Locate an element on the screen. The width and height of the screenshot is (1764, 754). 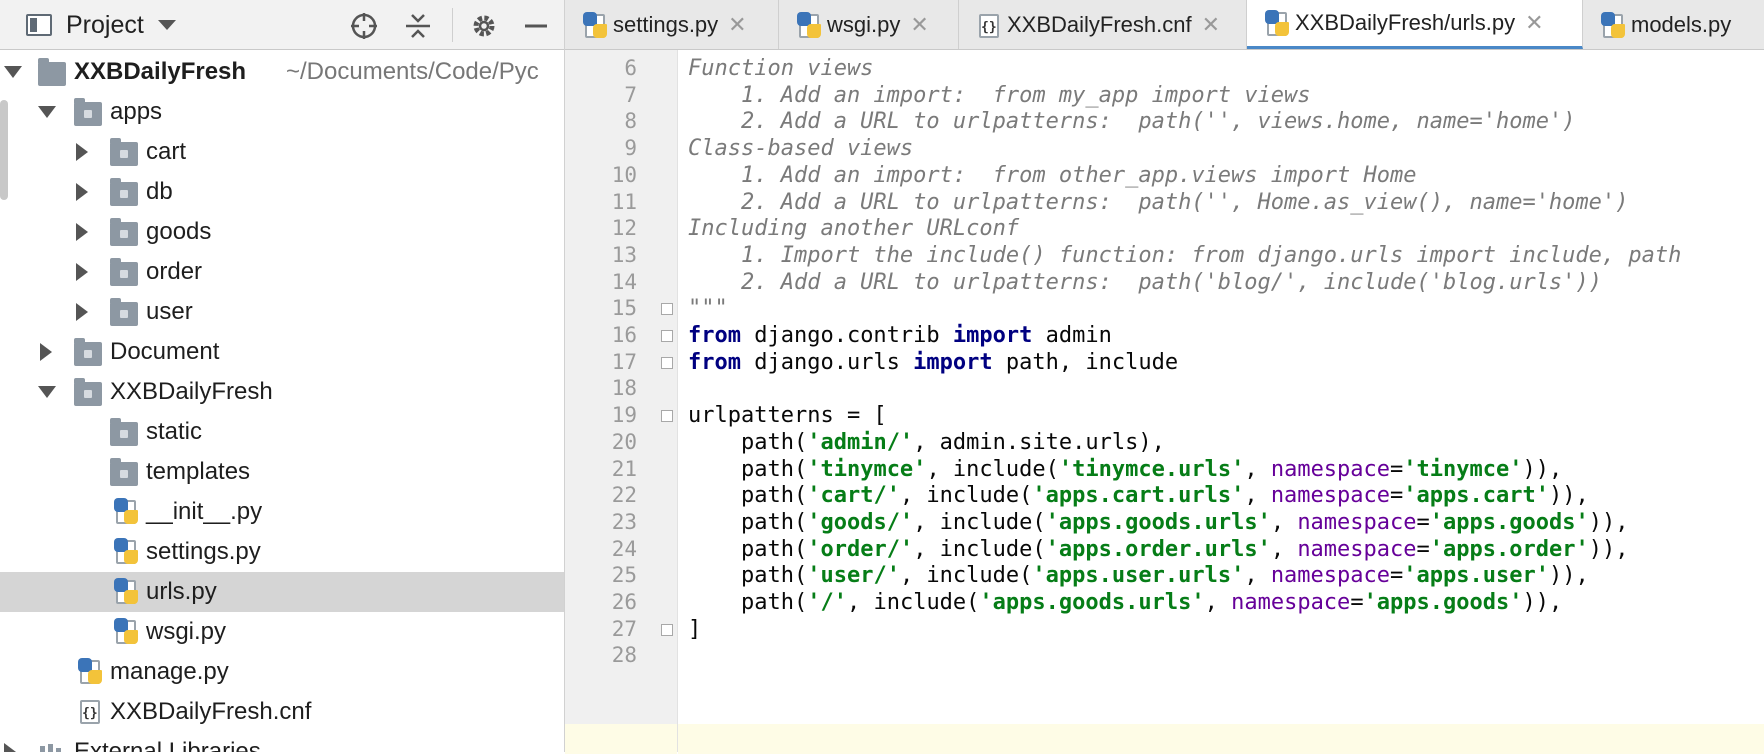
project-view-selector: Project is located at coordinates (101, 25).